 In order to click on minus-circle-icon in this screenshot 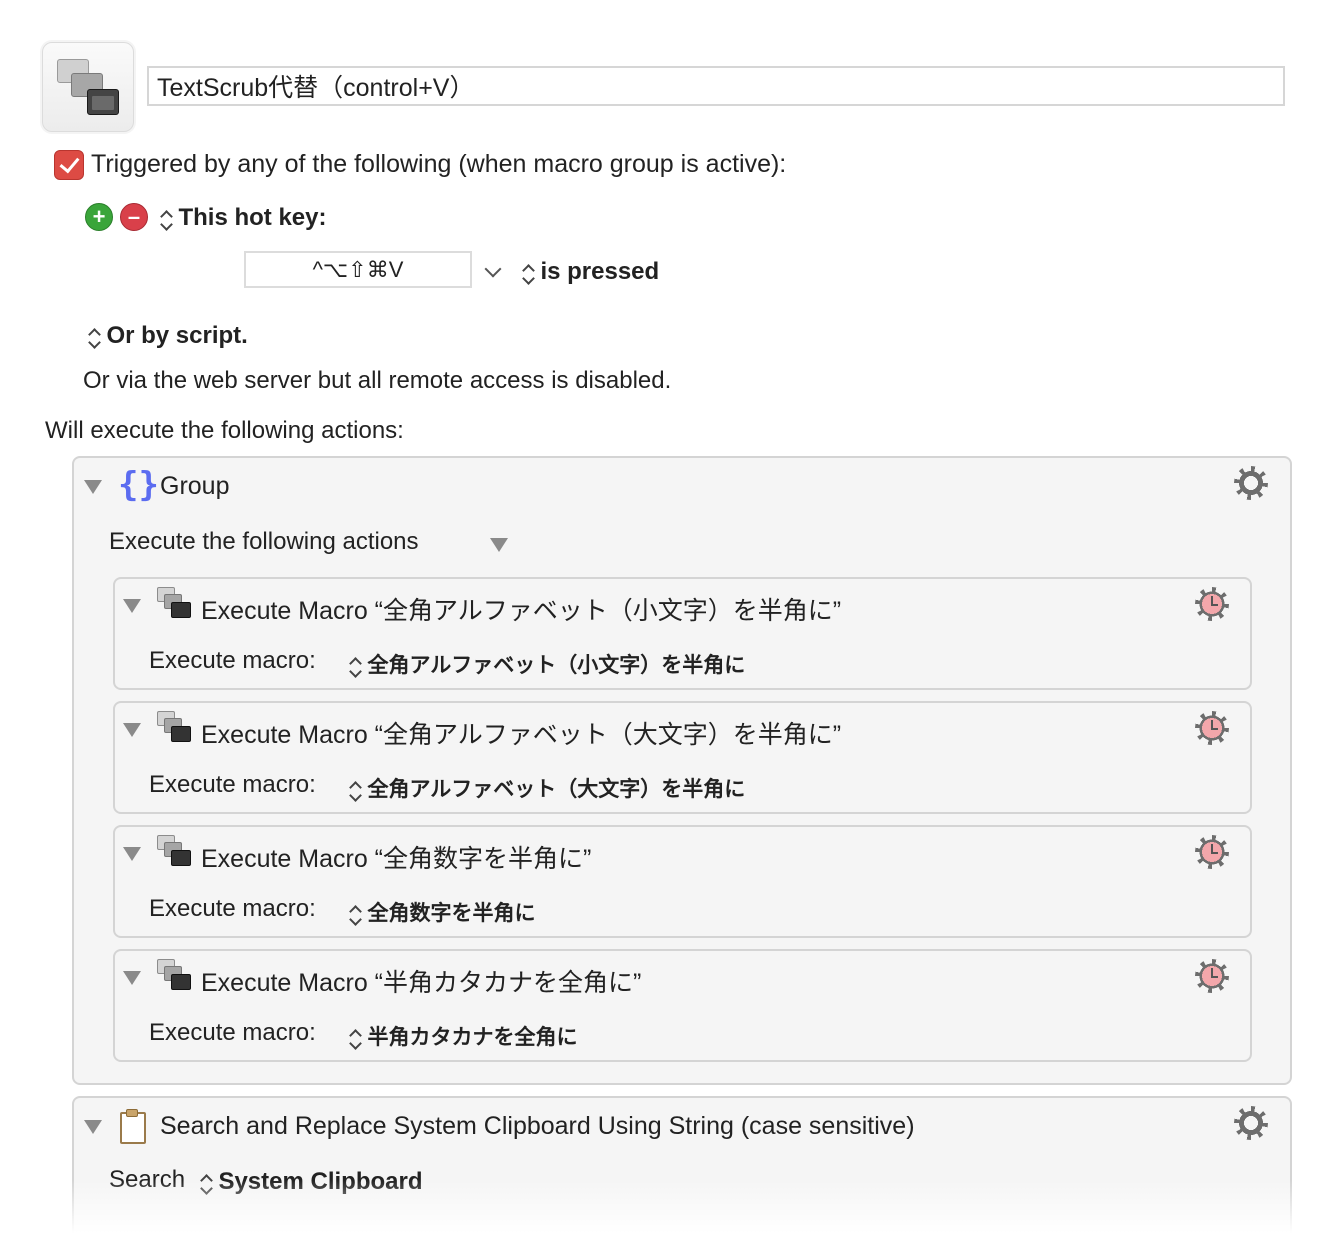, I will do `click(134, 217)`.